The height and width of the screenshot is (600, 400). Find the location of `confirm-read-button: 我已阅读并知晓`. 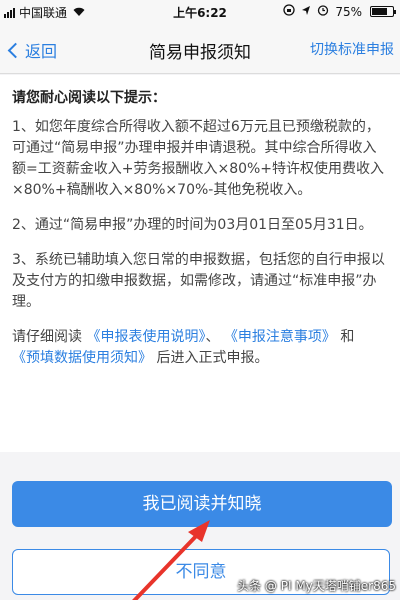

confirm-read-button: 我已阅读并知晓 is located at coordinates (202, 504).